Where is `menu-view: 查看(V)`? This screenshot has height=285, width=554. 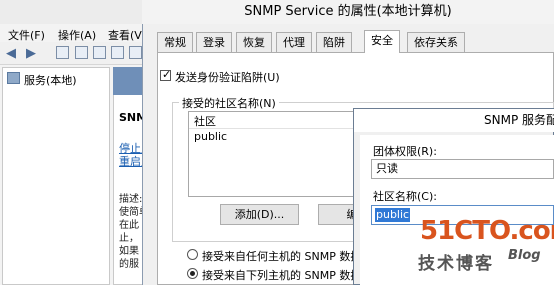 menu-view: 查看(V) is located at coordinates (127, 35).